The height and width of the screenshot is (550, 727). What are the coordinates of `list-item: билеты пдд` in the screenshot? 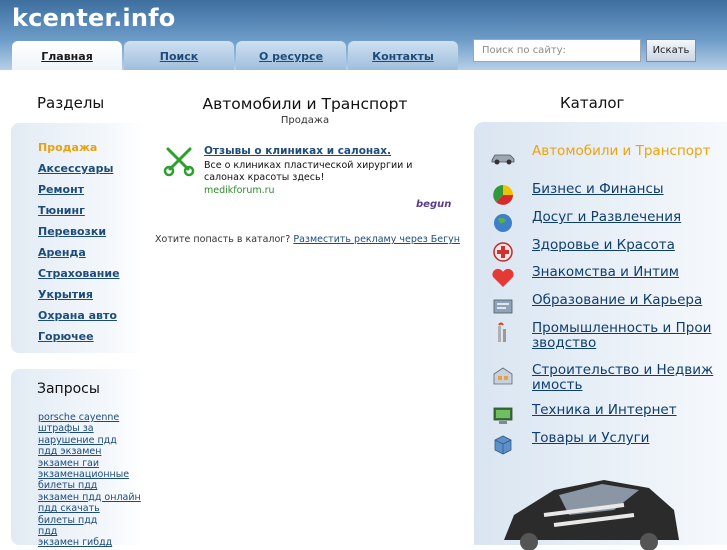 It's located at (89, 519).